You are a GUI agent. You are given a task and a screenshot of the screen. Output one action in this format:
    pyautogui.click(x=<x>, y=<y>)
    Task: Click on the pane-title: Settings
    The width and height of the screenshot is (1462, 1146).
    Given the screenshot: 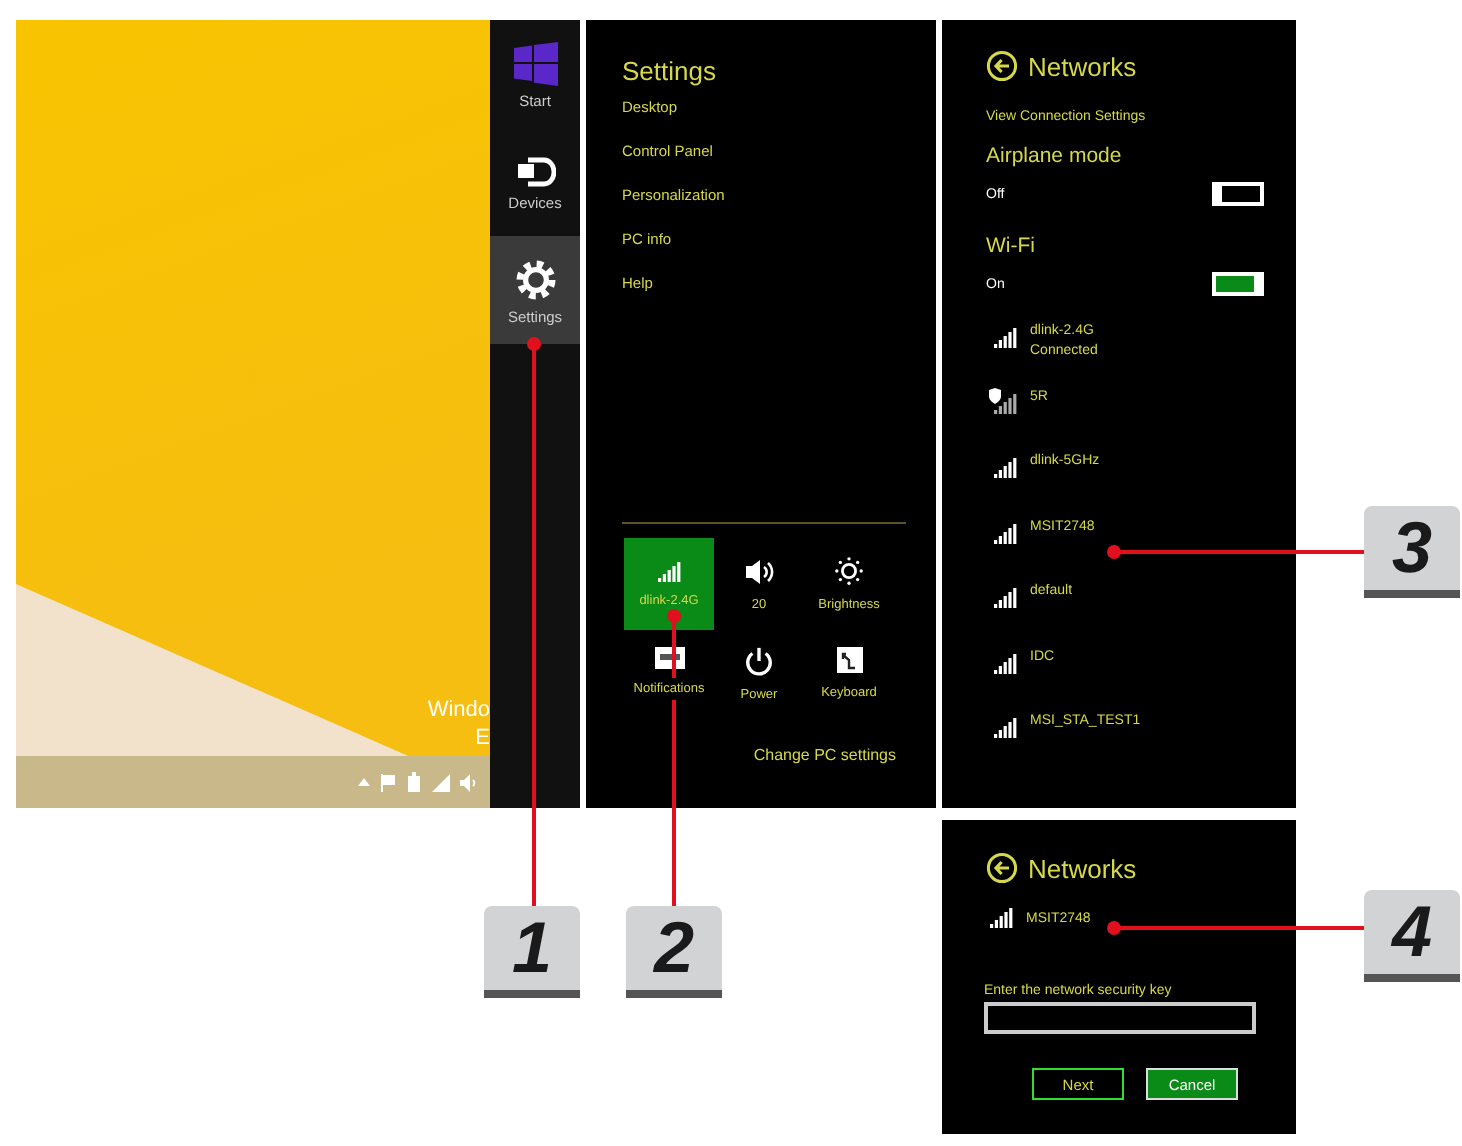 What is the action you would take?
    pyautogui.click(x=670, y=71)
    